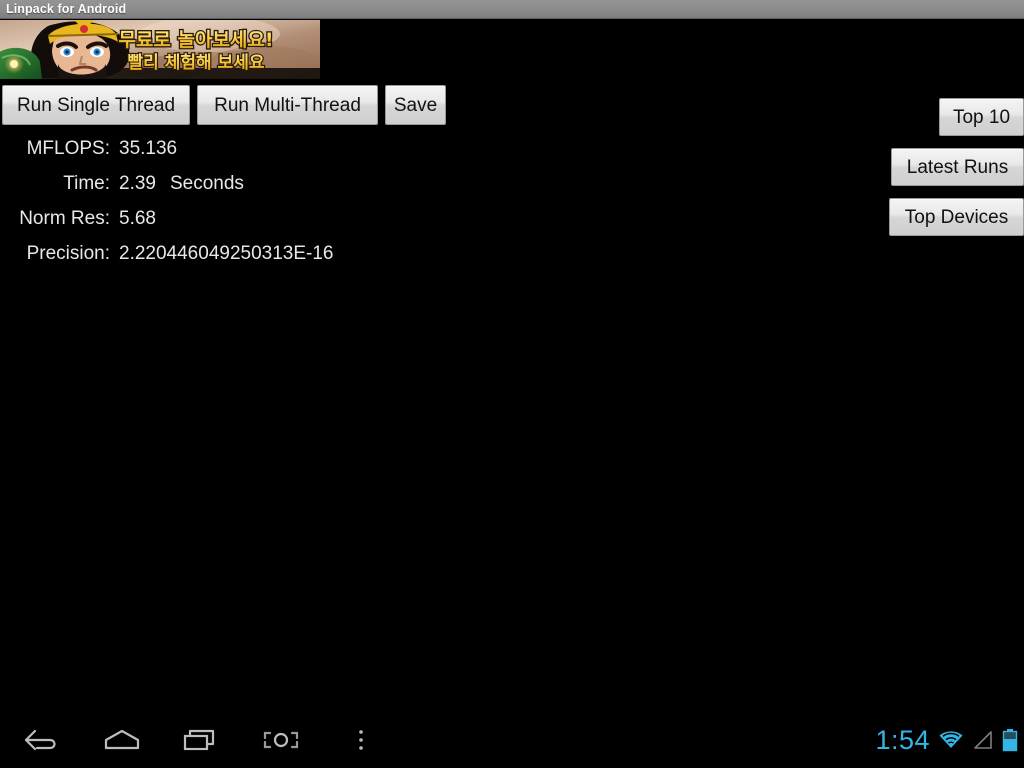 Image resolution: width=1024 pixels, height=768 pixels. I want to click on battery-icon, so click(1010, 740).